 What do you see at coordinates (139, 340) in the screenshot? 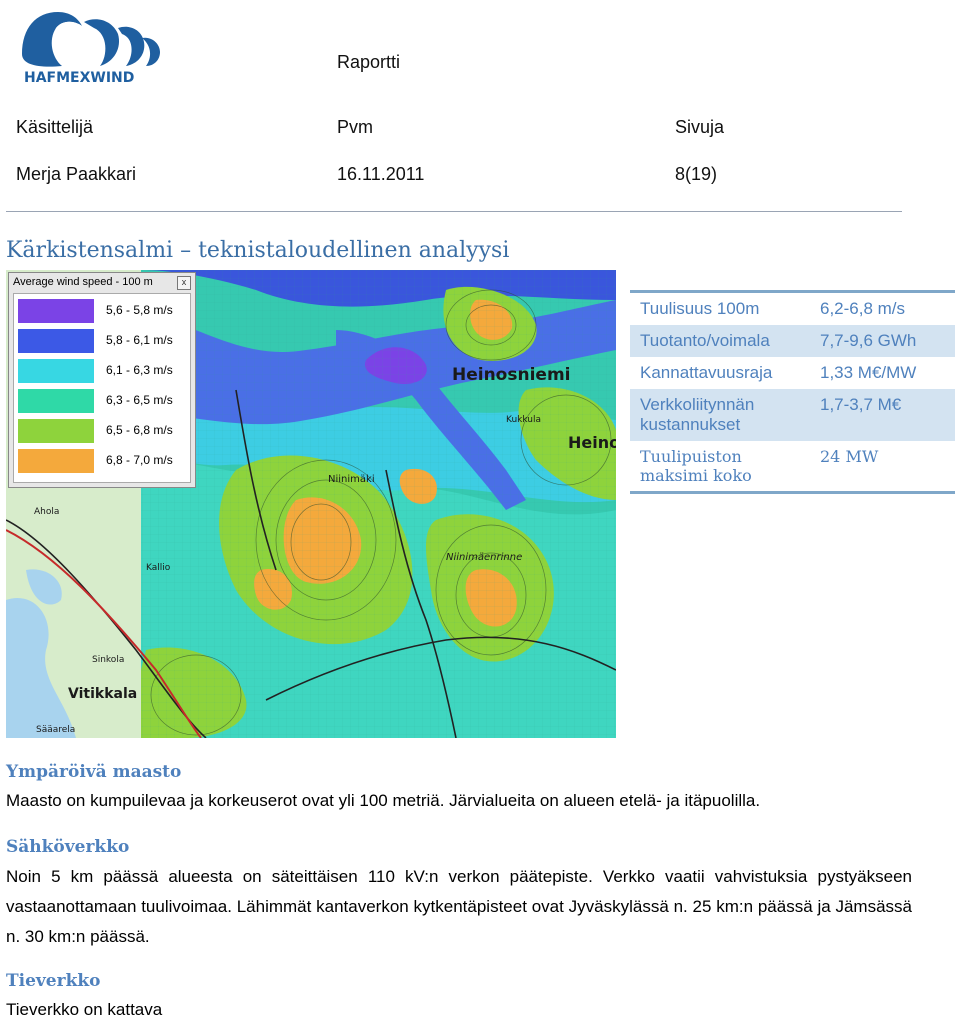
I see `legend-label: 5,8 - 6,1 m/s` at bounding box center [139, 340].